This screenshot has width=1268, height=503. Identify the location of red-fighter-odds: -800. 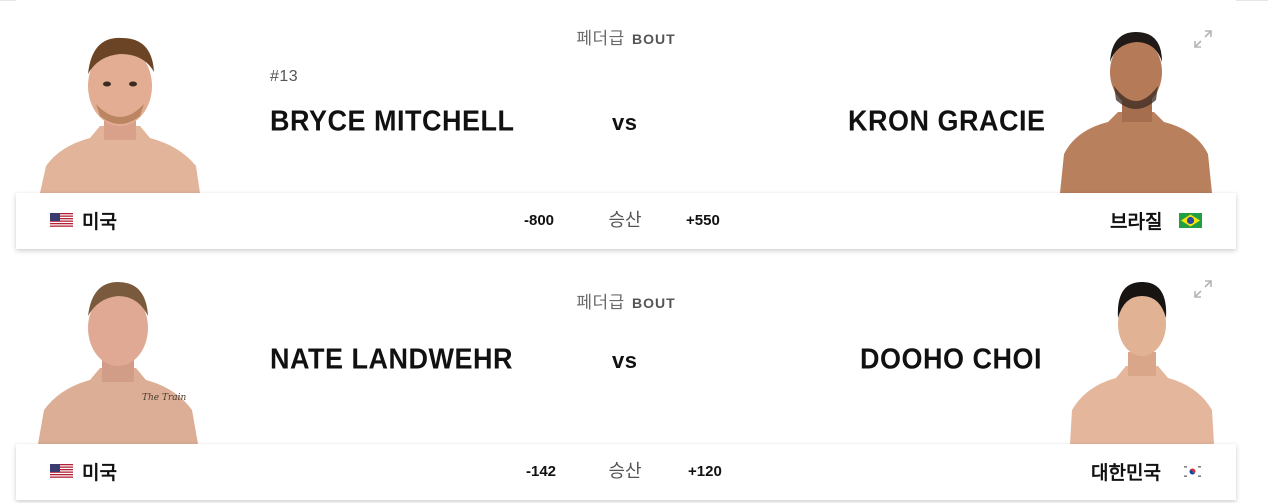
(539, 220).